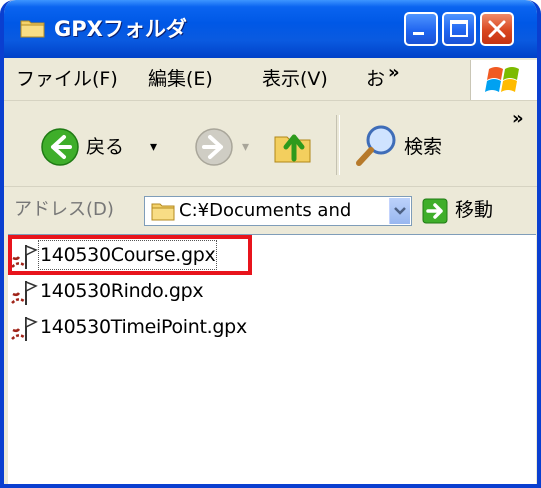 This screenshot has width=541, height=488. Describe the element at coordinates (214, 147) in the screenshot. I see `forward-arrow-icon` at that location.